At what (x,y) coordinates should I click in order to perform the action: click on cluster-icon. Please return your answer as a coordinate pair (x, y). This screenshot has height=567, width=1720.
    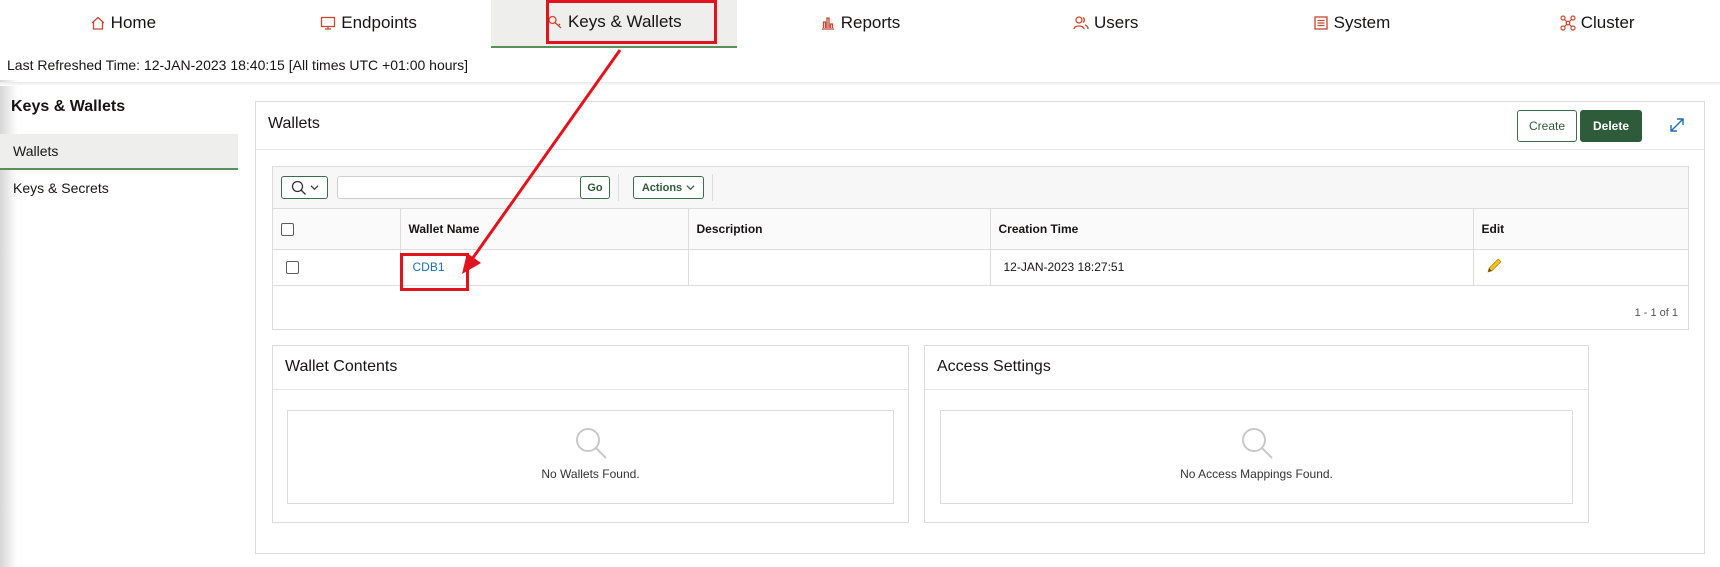
    Looking at the image, I should click on (1568, 23).